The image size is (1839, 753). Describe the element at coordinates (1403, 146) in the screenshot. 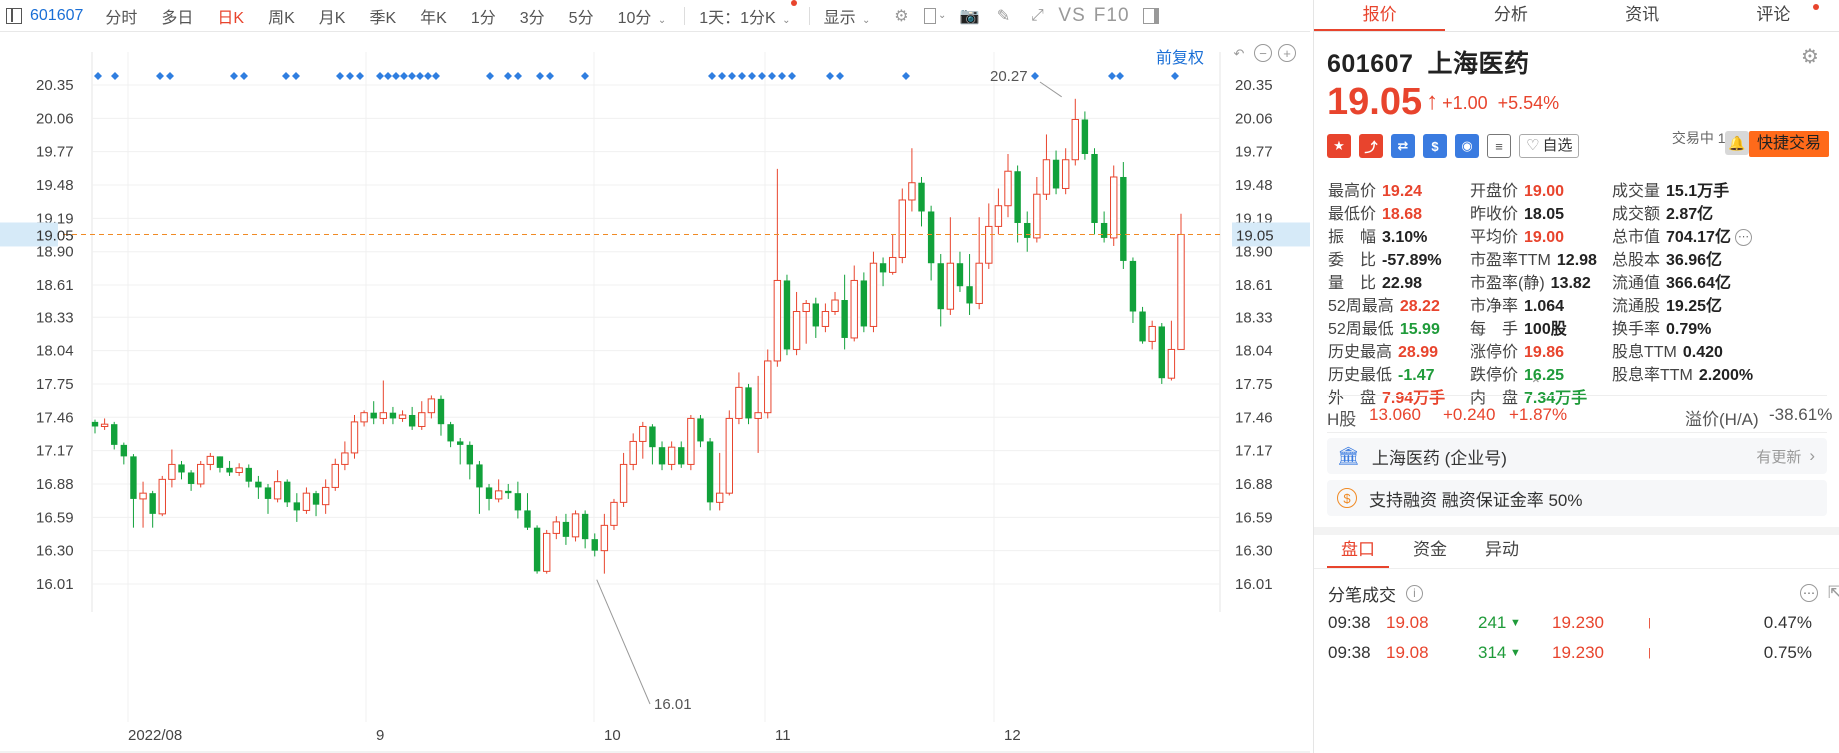

I see `shuffle-icon: ⇄` at that location.